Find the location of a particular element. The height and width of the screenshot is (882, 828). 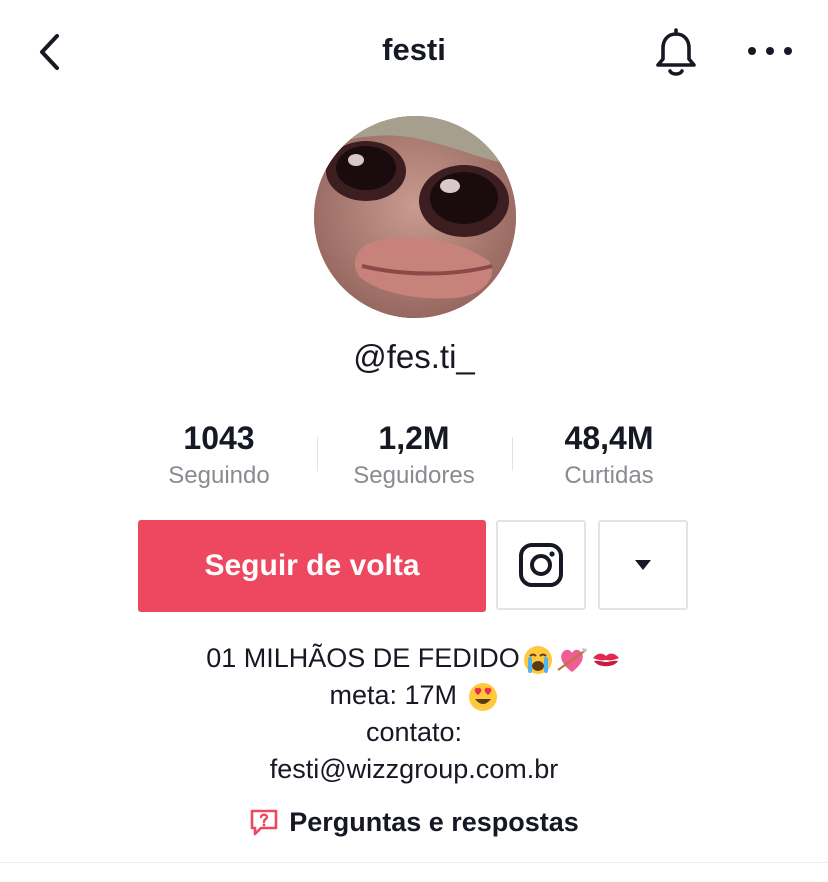

instagram-icon is located at coordinates (541, 565).